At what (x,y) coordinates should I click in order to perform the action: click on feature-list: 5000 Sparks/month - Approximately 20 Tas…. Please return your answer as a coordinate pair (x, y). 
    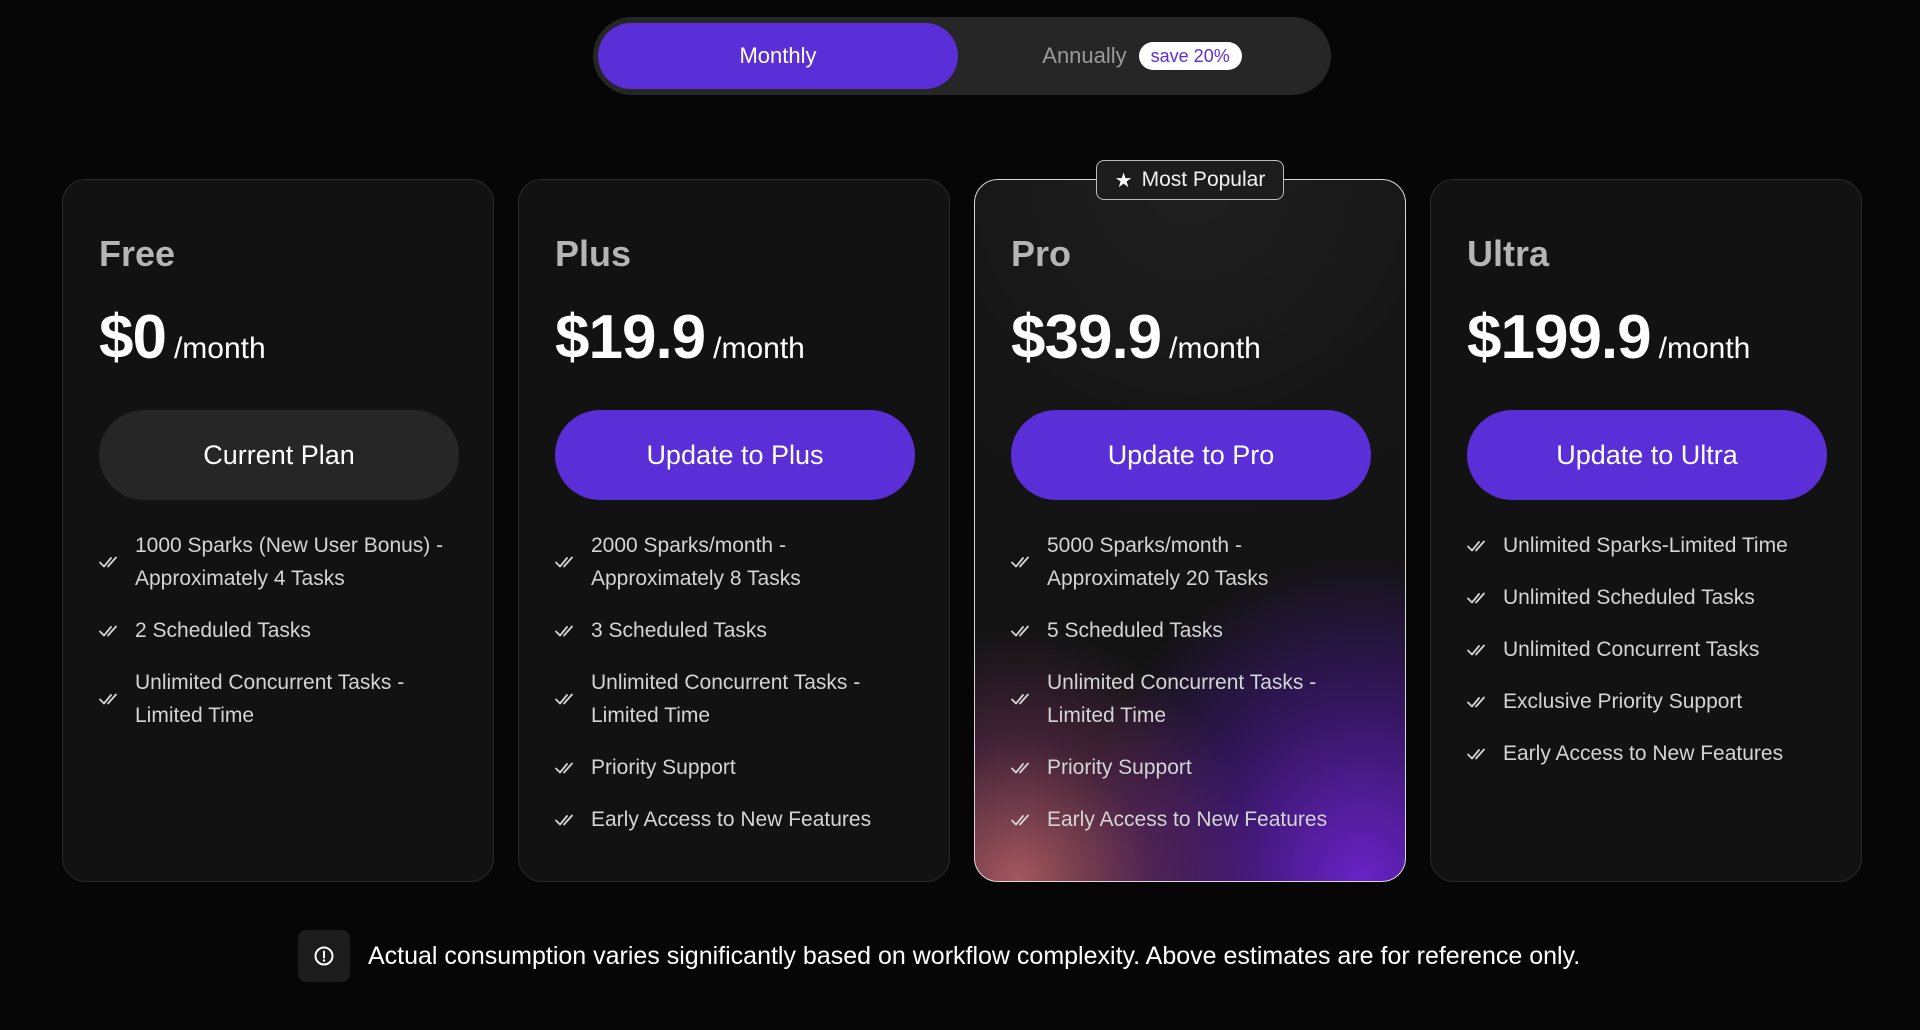
    Looking at the image, I should click on (1190, 682).